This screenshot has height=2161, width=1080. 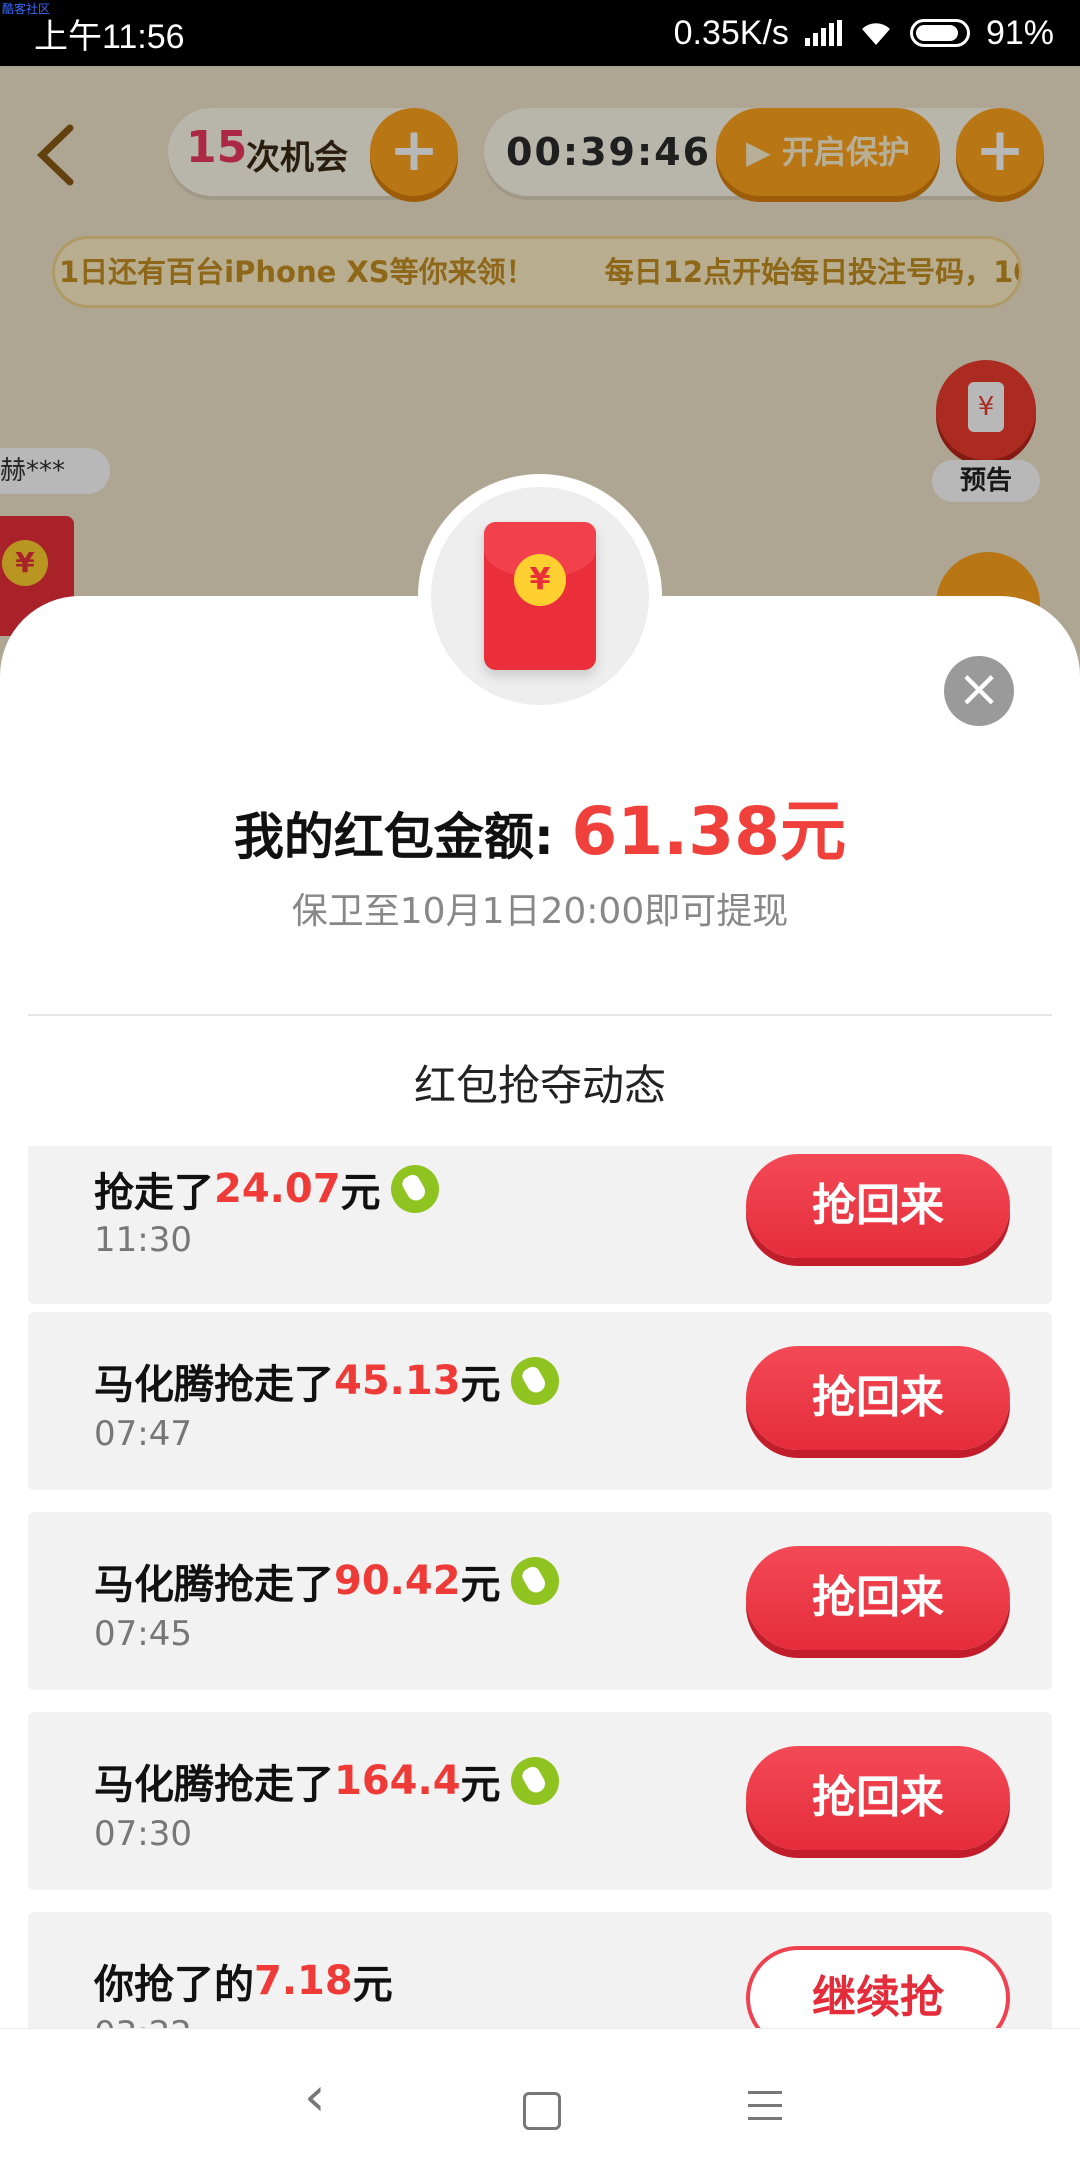 What do you see at coordinates (540, 580) in the screenshot?
I see `yuan-coin-icon: ¥` at bounding box center [540, 580].